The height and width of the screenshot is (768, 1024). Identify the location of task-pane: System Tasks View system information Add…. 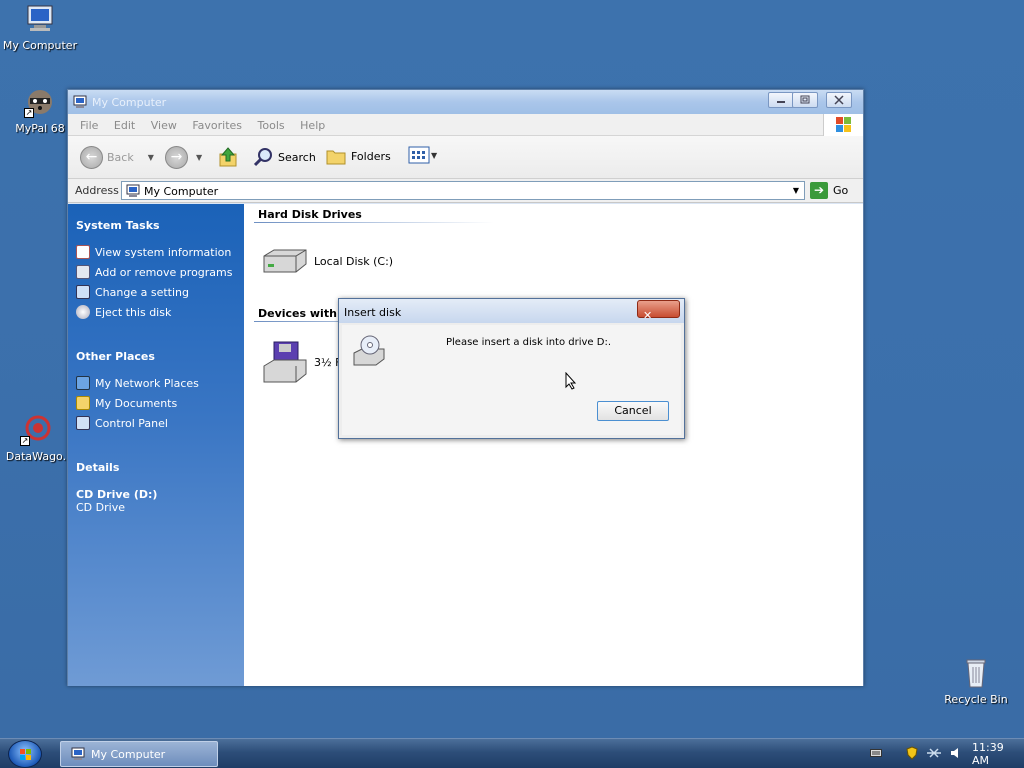
(156, 445).